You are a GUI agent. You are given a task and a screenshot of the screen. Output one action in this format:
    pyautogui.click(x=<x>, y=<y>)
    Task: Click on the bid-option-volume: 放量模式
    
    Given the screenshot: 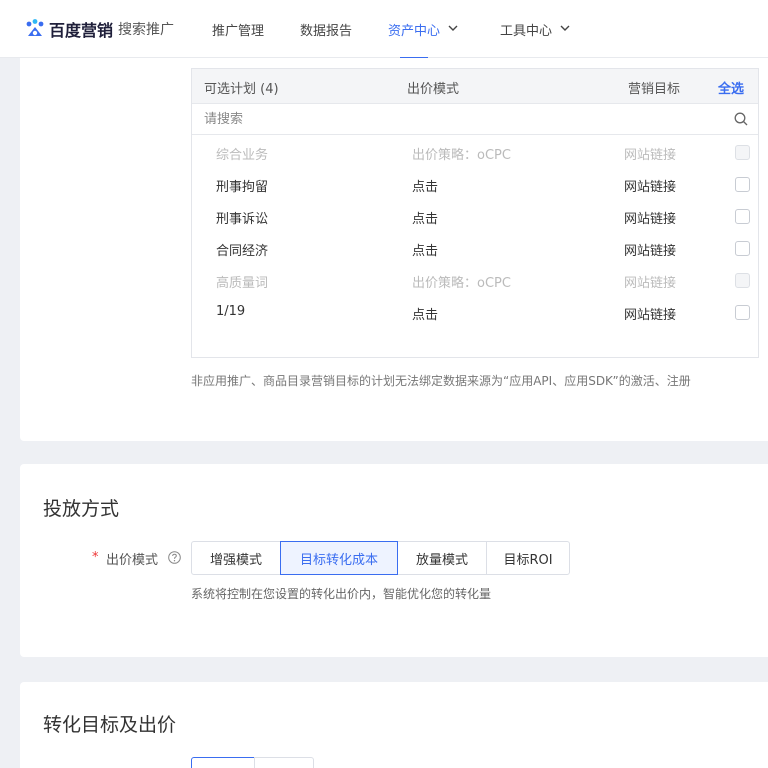 What is the action you would take?
    pyautogui.click(x=442, y=558)
    